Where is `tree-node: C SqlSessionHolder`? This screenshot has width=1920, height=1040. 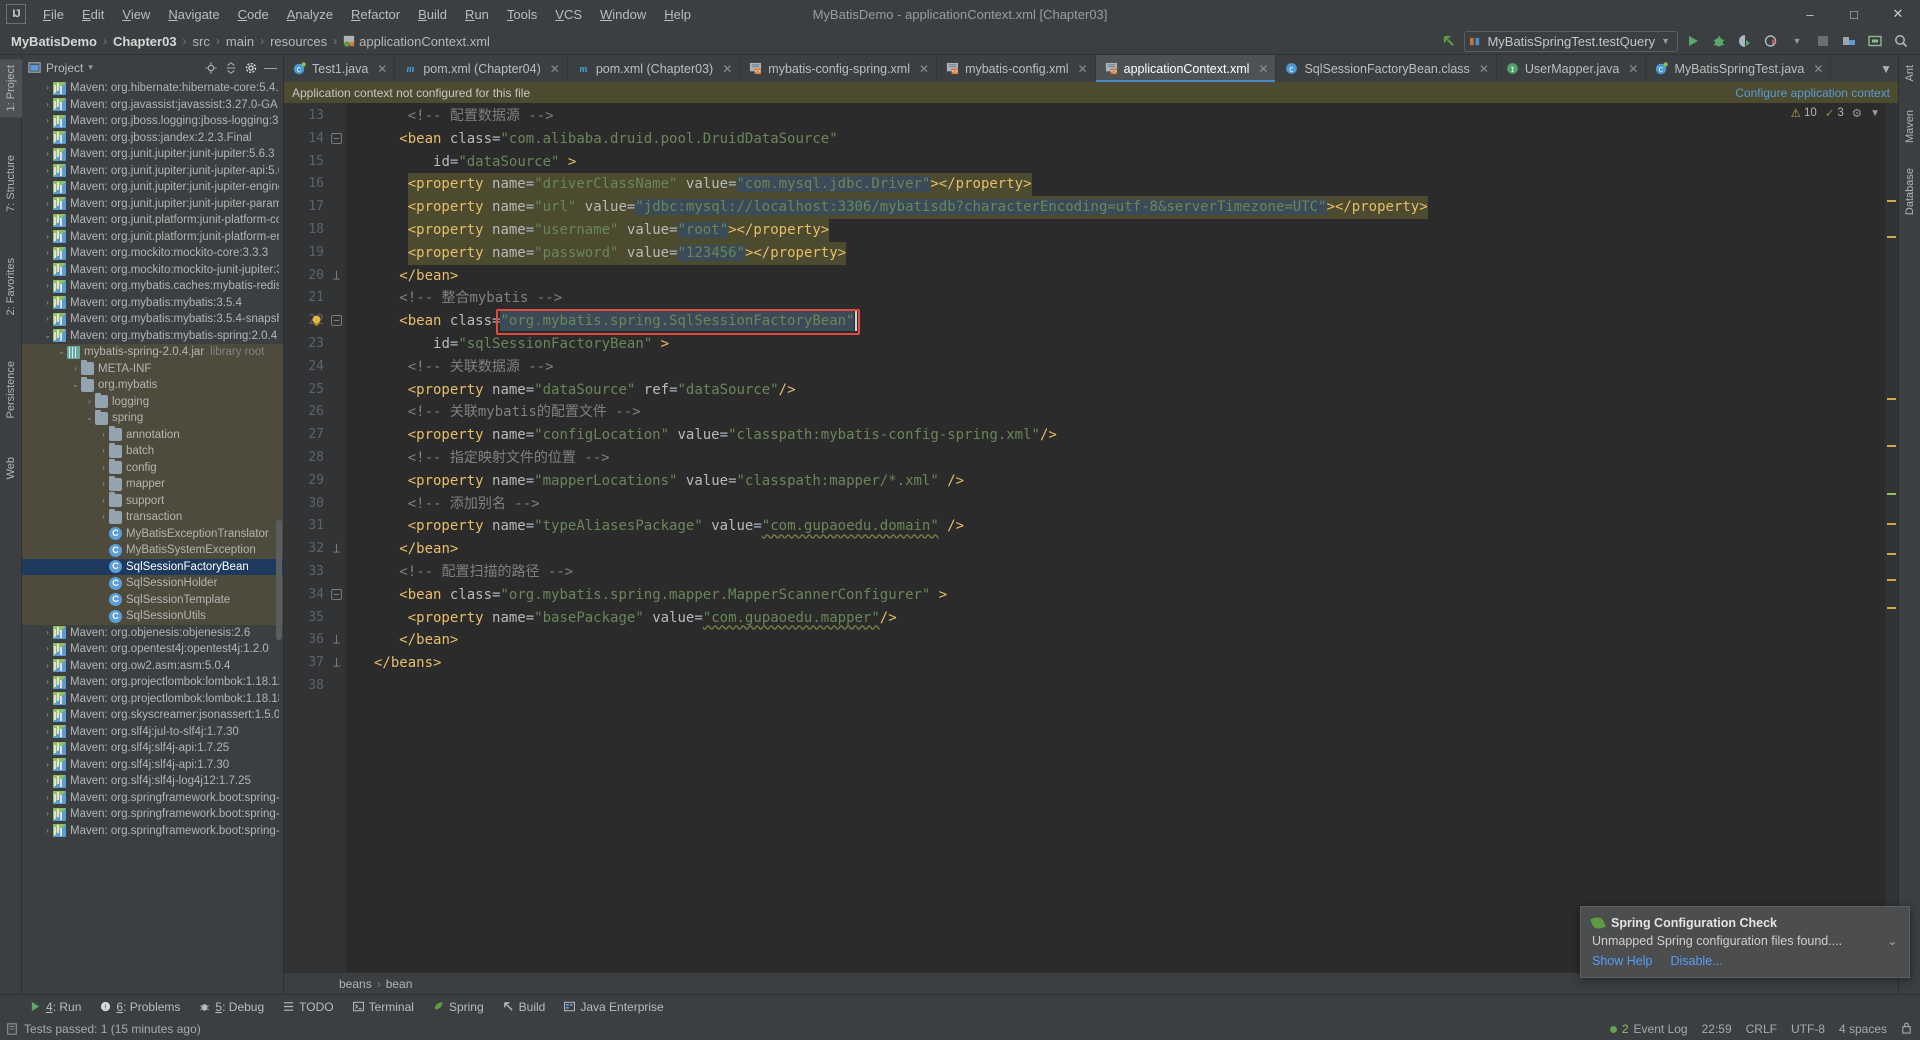 tree-node: C SqlSessionHolder is located at coordinates (152, 583).